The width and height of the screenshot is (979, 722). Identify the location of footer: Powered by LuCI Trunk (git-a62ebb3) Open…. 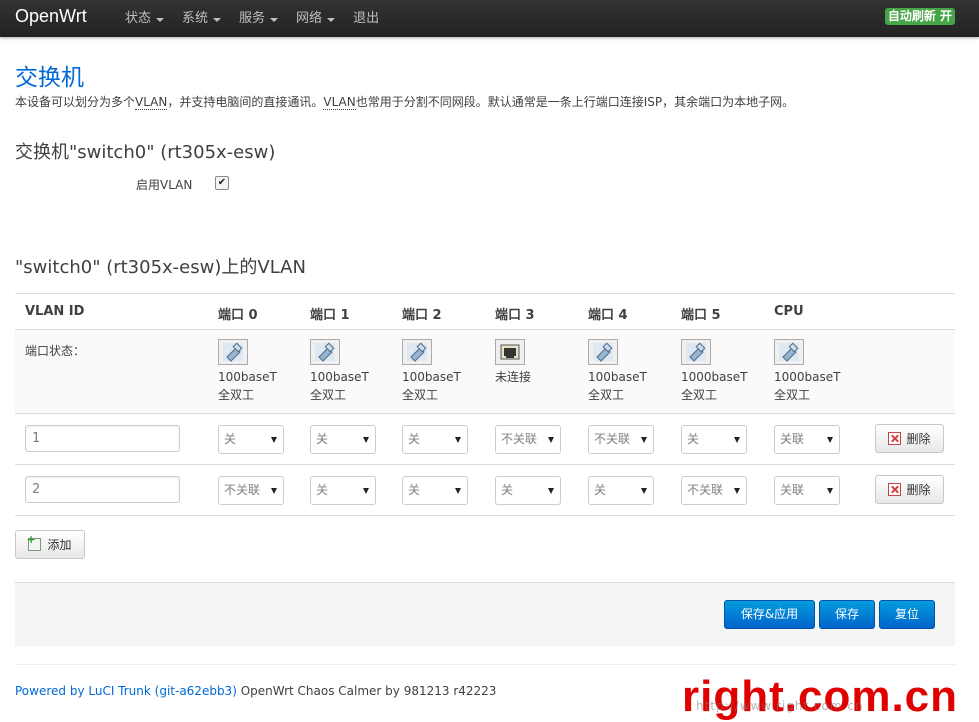
(255, 691).